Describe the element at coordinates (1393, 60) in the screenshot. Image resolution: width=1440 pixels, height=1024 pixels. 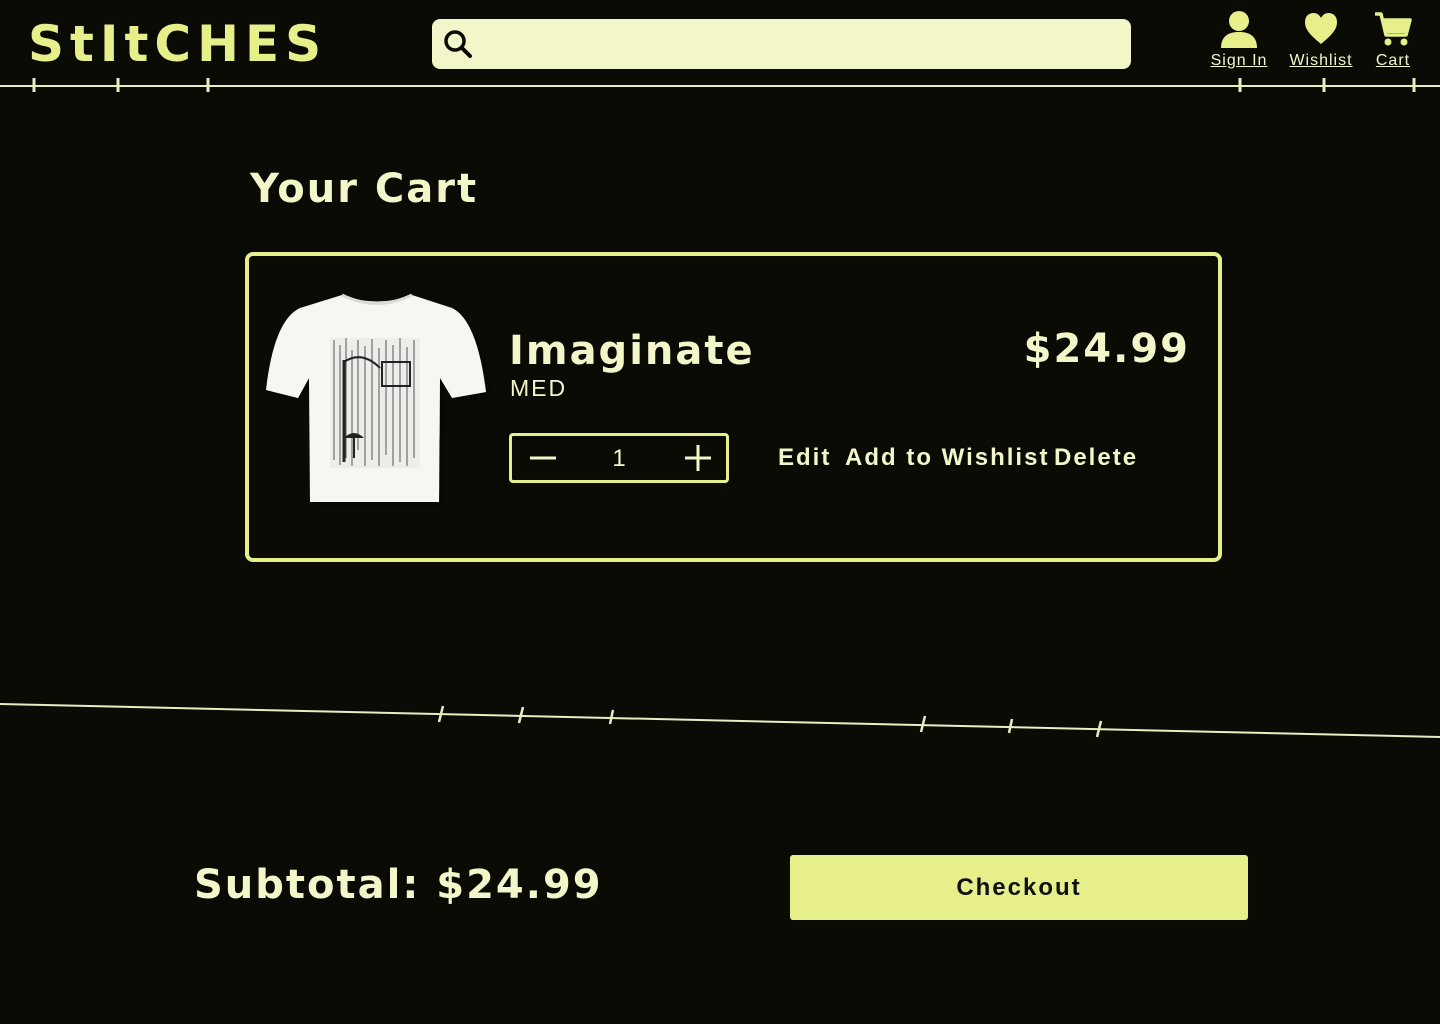
I see `nav-cart-label: Cart` at that location.